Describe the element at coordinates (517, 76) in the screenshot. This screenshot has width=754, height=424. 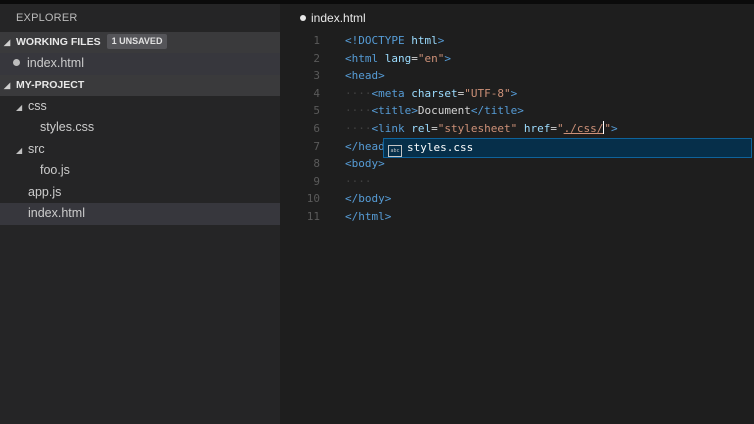
I see `code-line: 3 <head>` at that location.